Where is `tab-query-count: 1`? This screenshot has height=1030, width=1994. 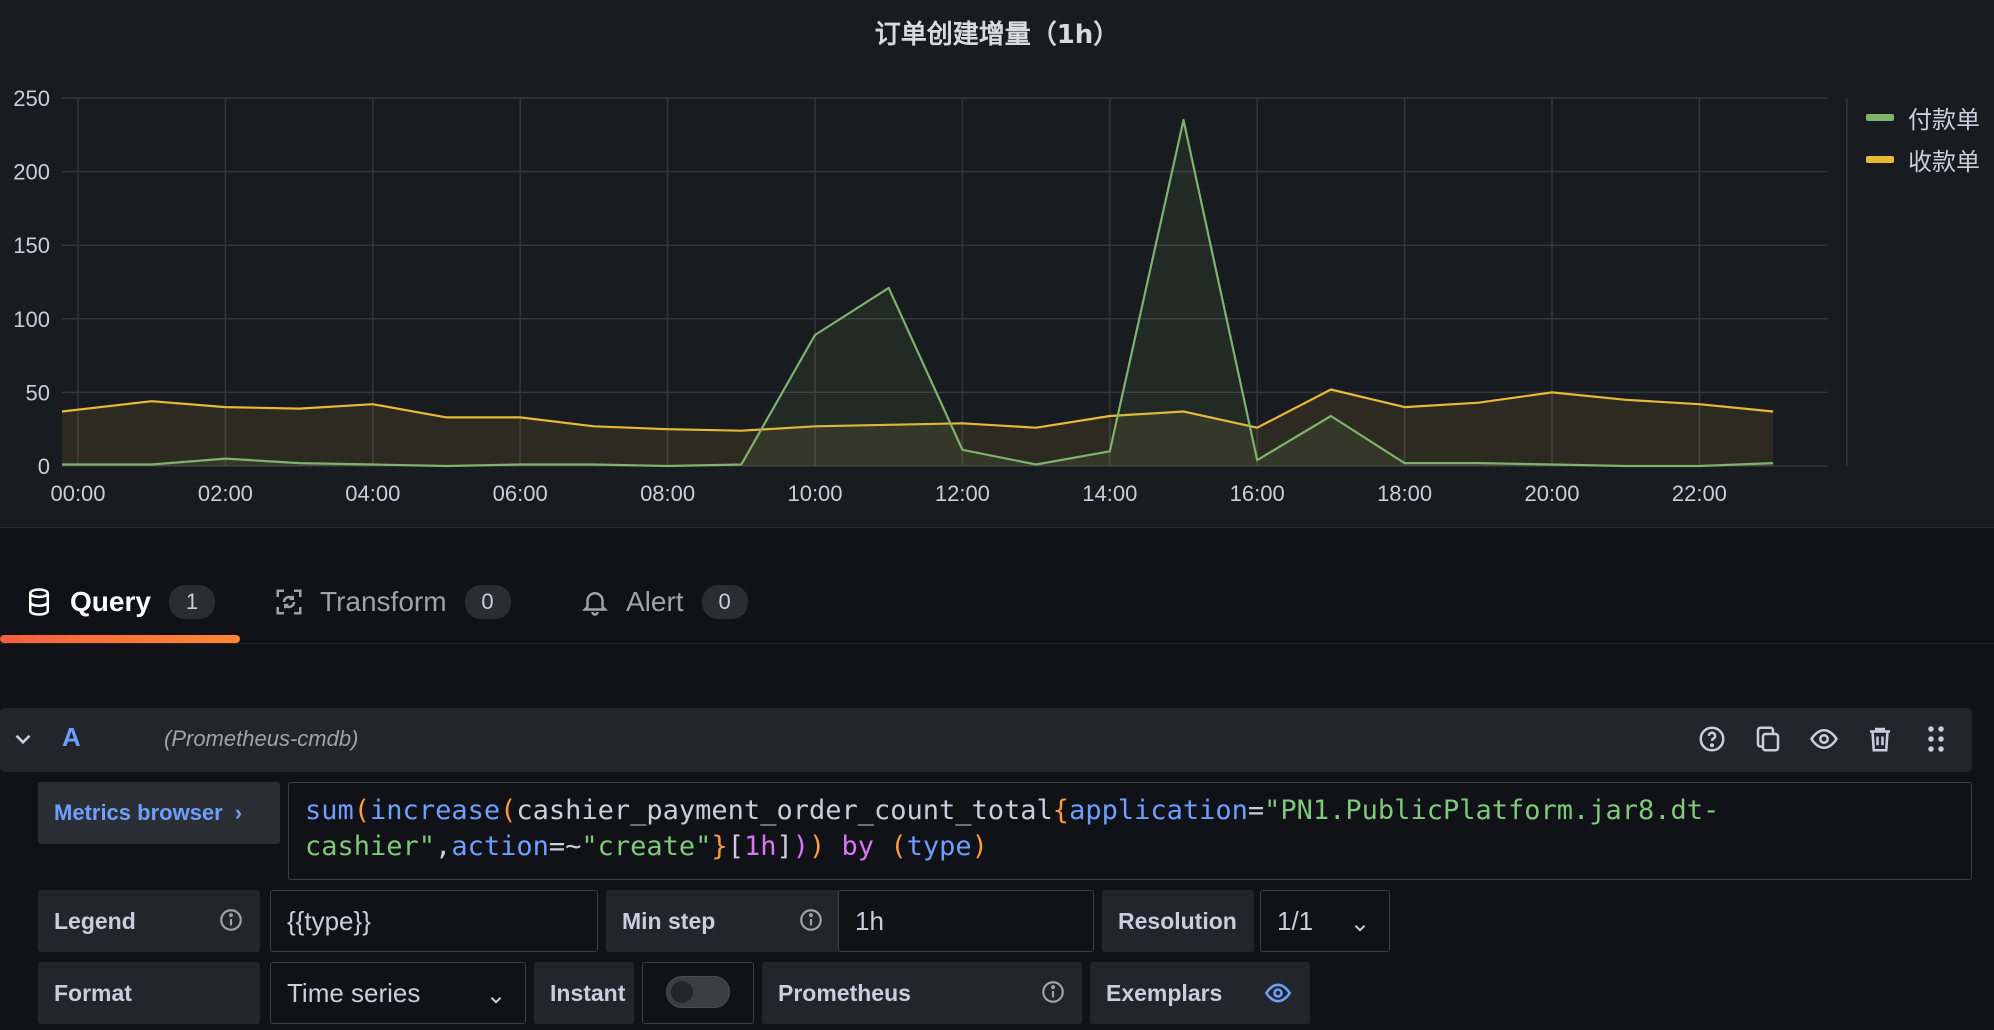 tab-query-count: 1 is located at coordinates (191, 602).